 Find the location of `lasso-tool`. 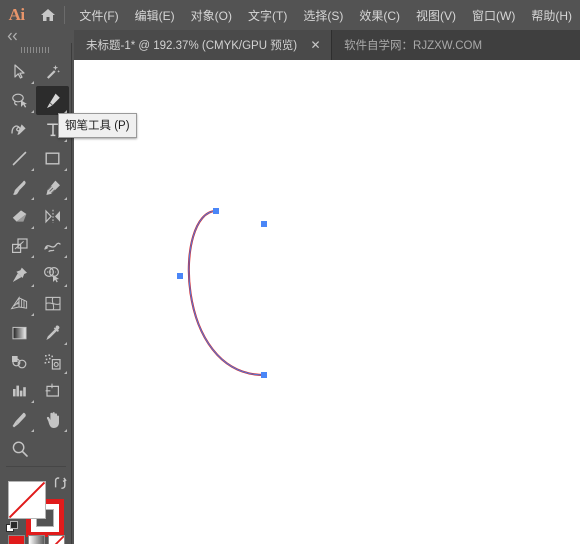

lasso-tool is located at coordinates (19, 100).